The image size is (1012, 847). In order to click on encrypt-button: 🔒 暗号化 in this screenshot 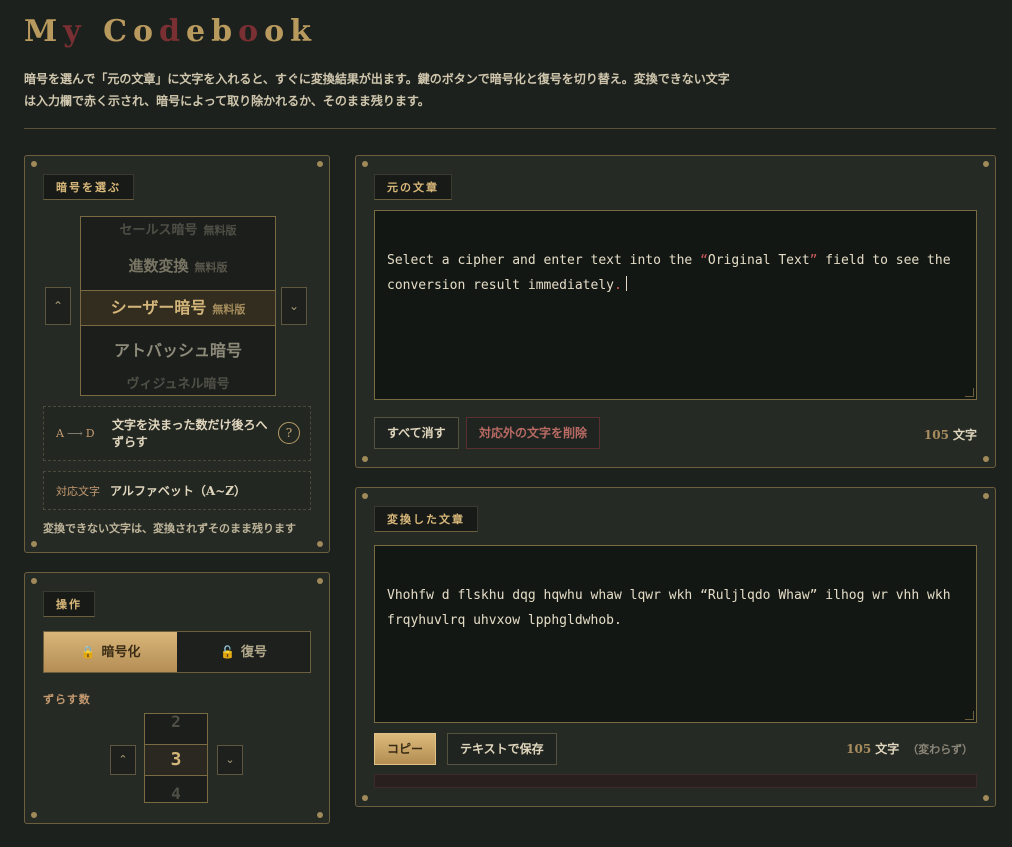, I will do `click(110, 652)`.